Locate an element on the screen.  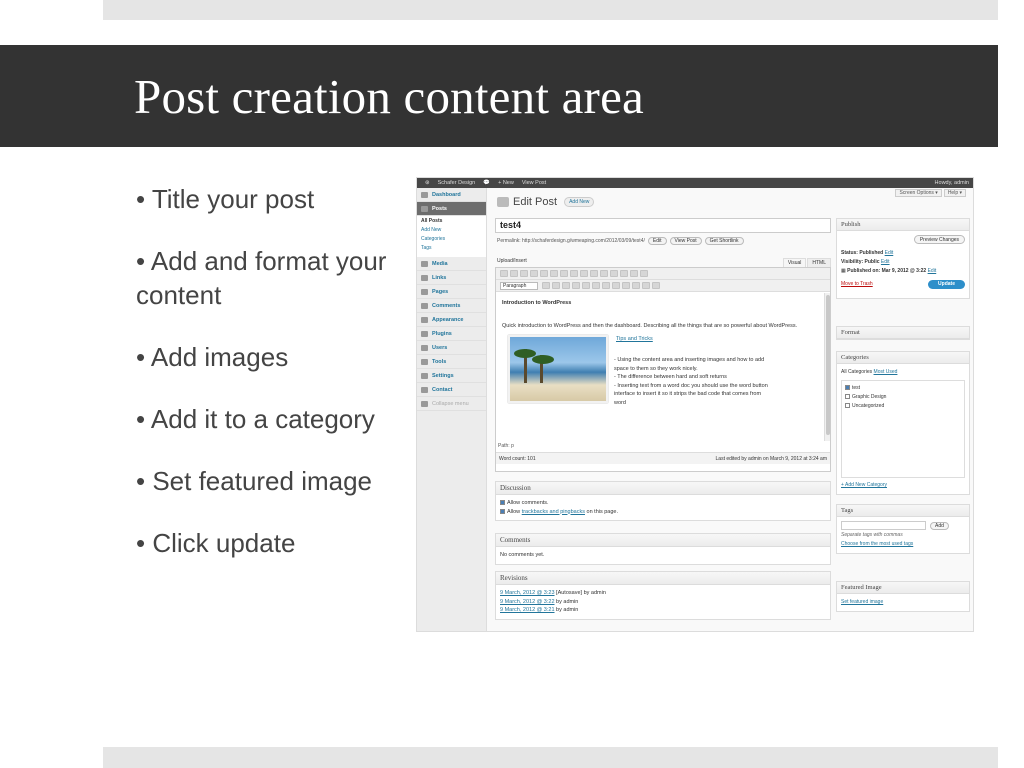
sidebar-item-tools: Tools is located at coordinates (451, 362).